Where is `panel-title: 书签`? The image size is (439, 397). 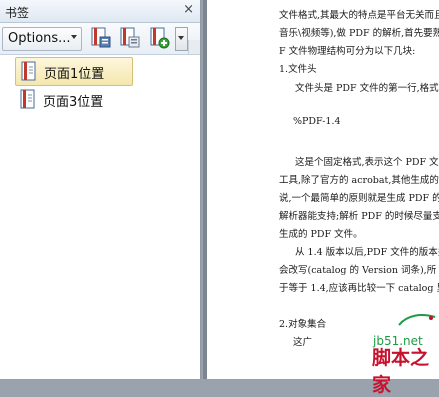
panel-title: 书签 is located at coordinates (17, 13).